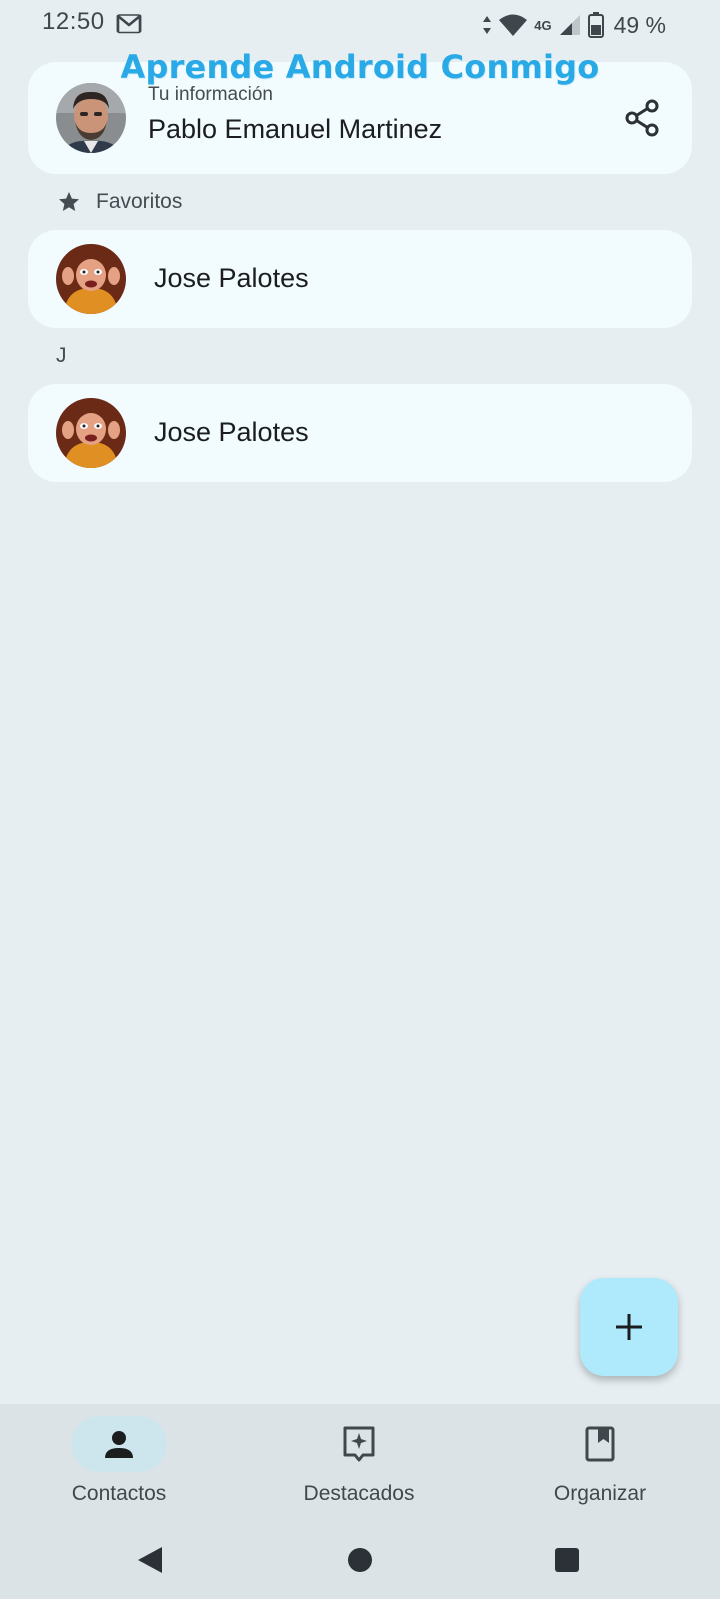 The image size is (720, 1599). What do you see at coordinates (569, 25) in the screenshot?
I see `cell-signal-icon` at bounding box center [569, 25].